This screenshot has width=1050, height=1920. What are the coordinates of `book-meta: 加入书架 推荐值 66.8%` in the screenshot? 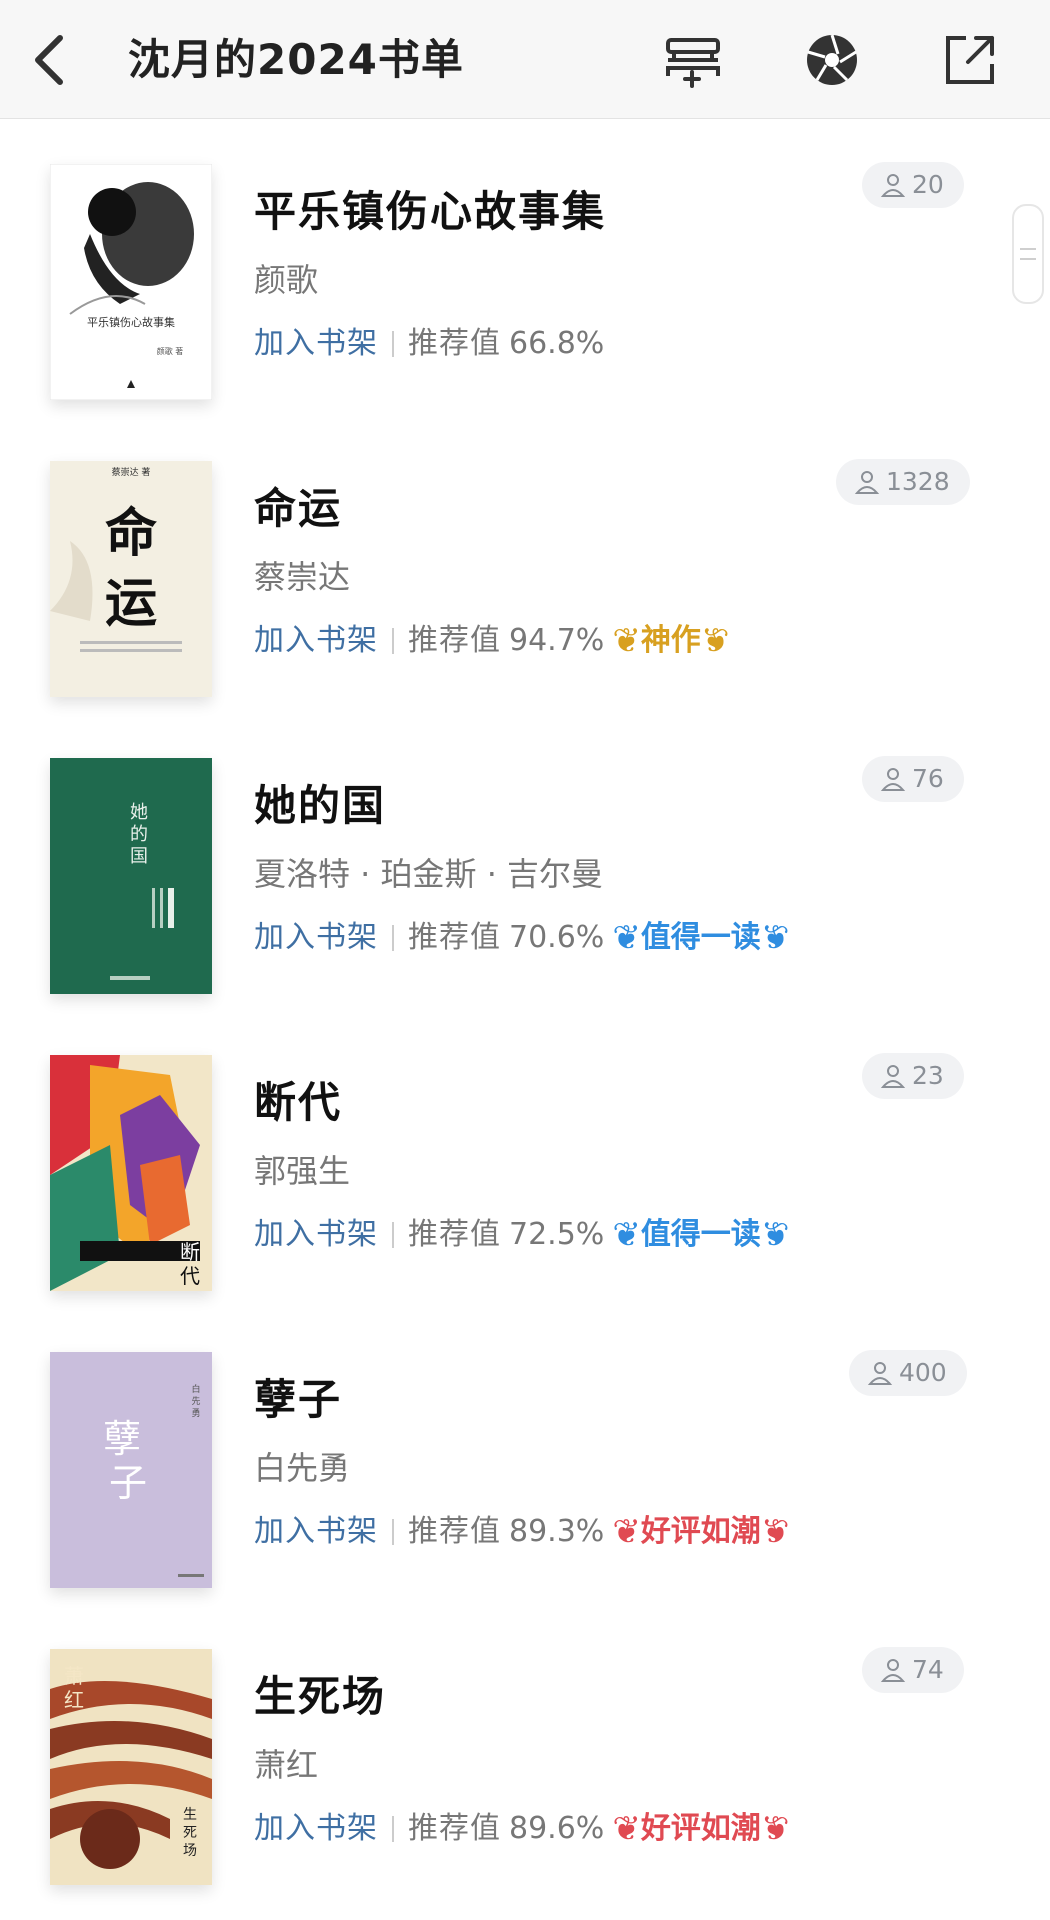 It's located at (429, 344).